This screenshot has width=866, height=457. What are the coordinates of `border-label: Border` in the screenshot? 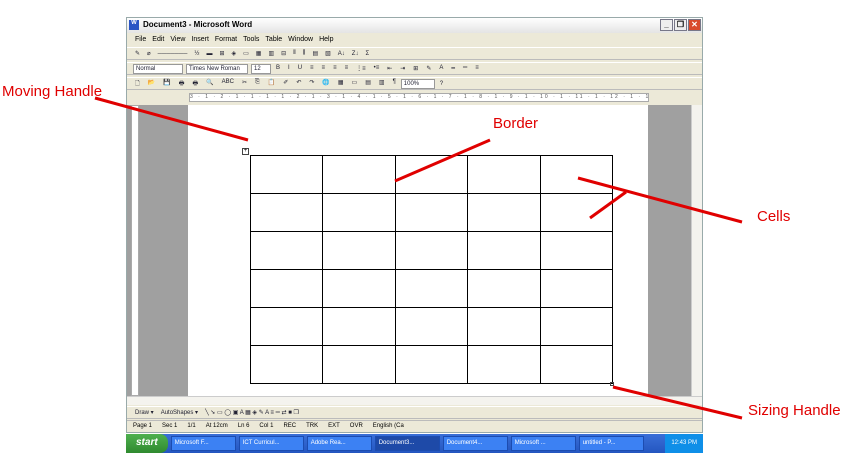 It's located at (516, 123).